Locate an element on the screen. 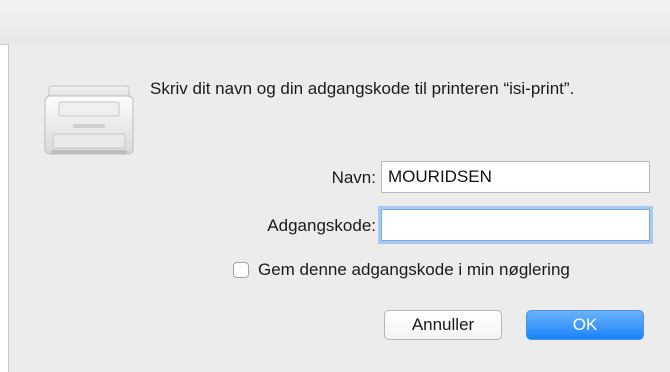  remember-password-option: Gem denne adgangskode i min nøglering is located at coordinates (401, 270).